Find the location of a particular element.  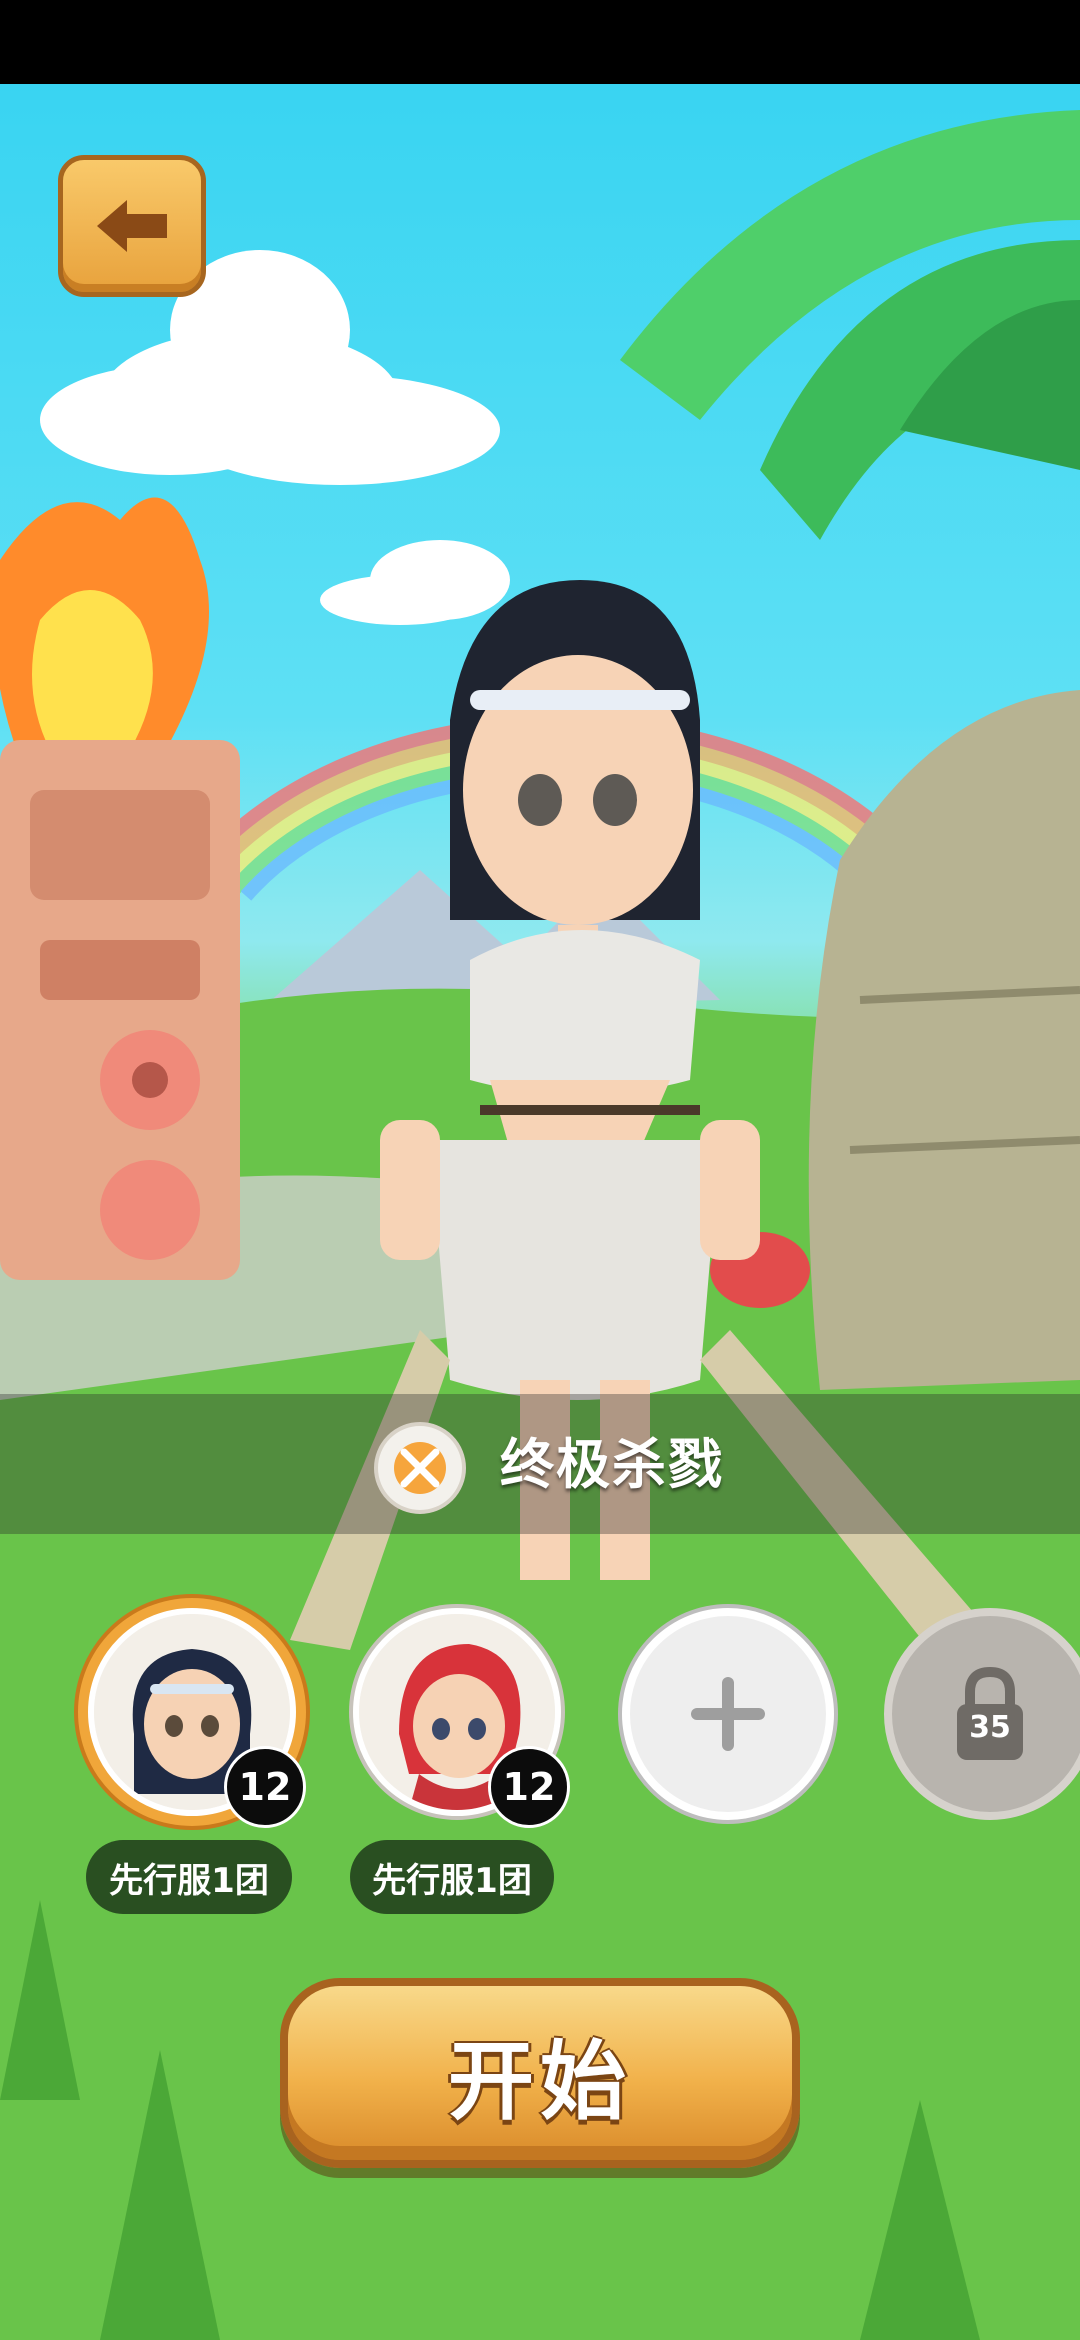

back-arrow-icon is located at coordinates (132, 226).